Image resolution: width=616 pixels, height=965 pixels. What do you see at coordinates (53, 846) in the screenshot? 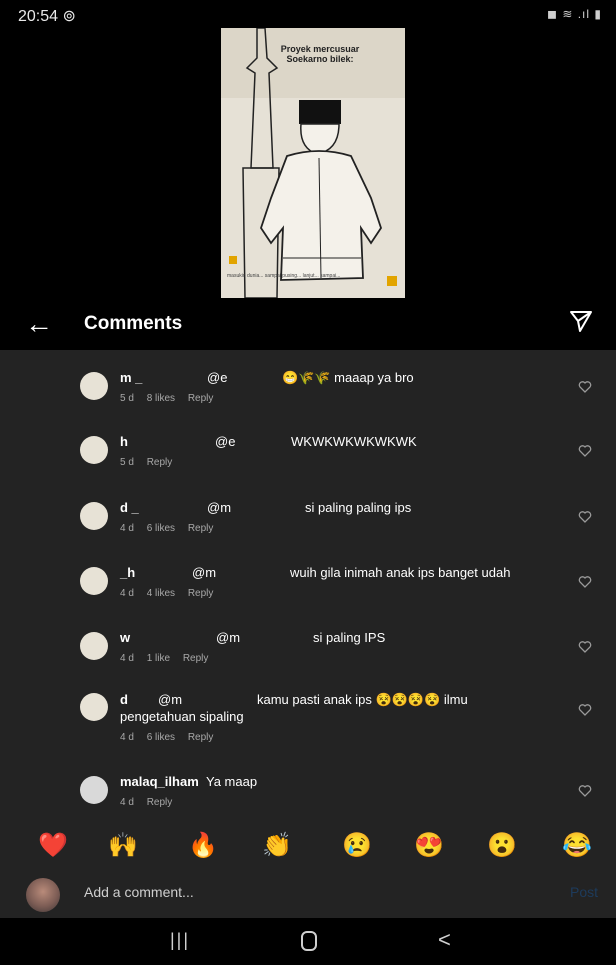
I see `red-heart-emoji-button: ❤️` at bounding box center [53, 846].